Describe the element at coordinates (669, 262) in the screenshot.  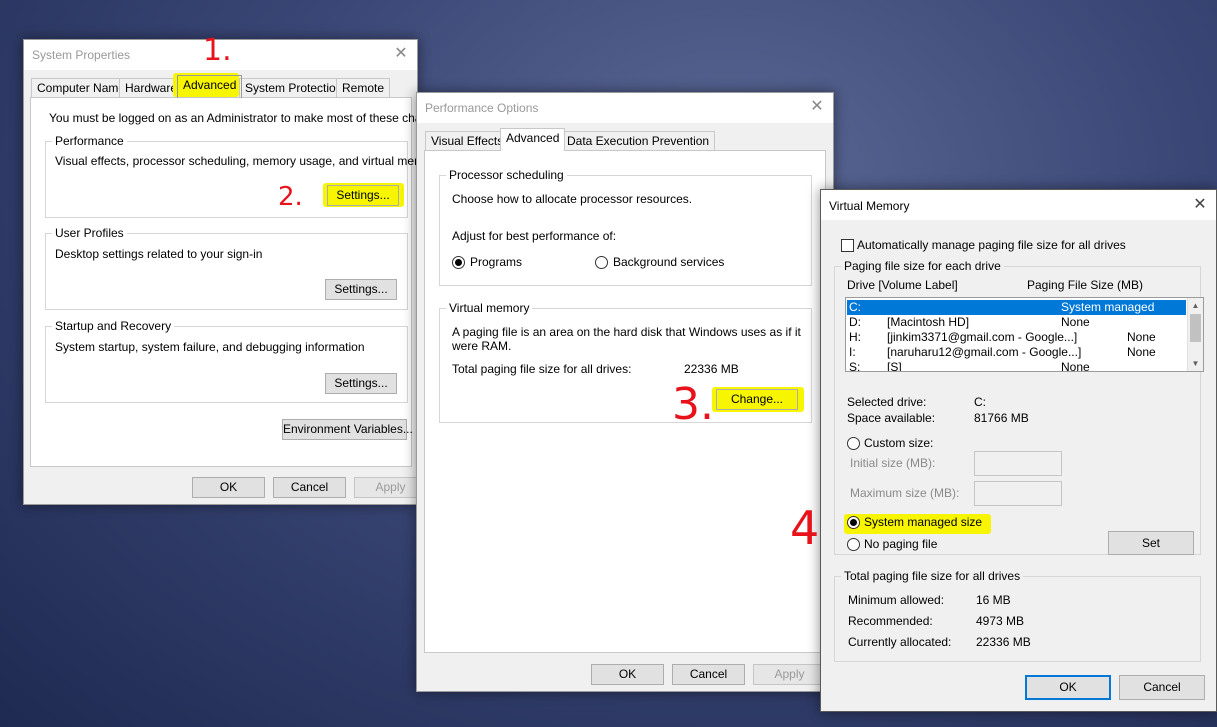
I see `background-services-label: Background services` at that location.